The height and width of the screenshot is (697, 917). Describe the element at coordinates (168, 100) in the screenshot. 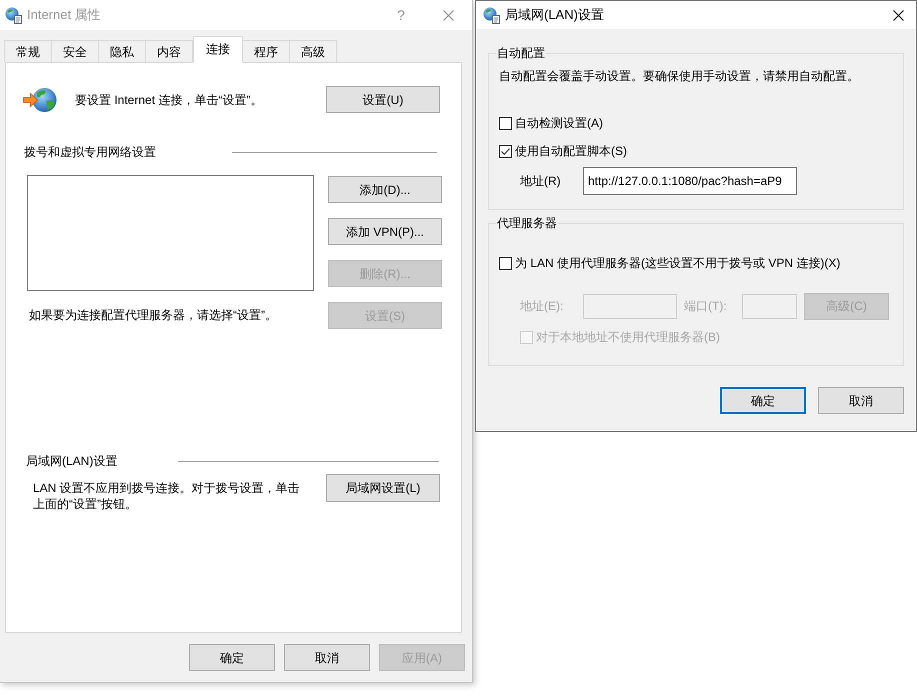

I see `setup-text: 要设置 Internet 连接，单击“设置”。` at that location.